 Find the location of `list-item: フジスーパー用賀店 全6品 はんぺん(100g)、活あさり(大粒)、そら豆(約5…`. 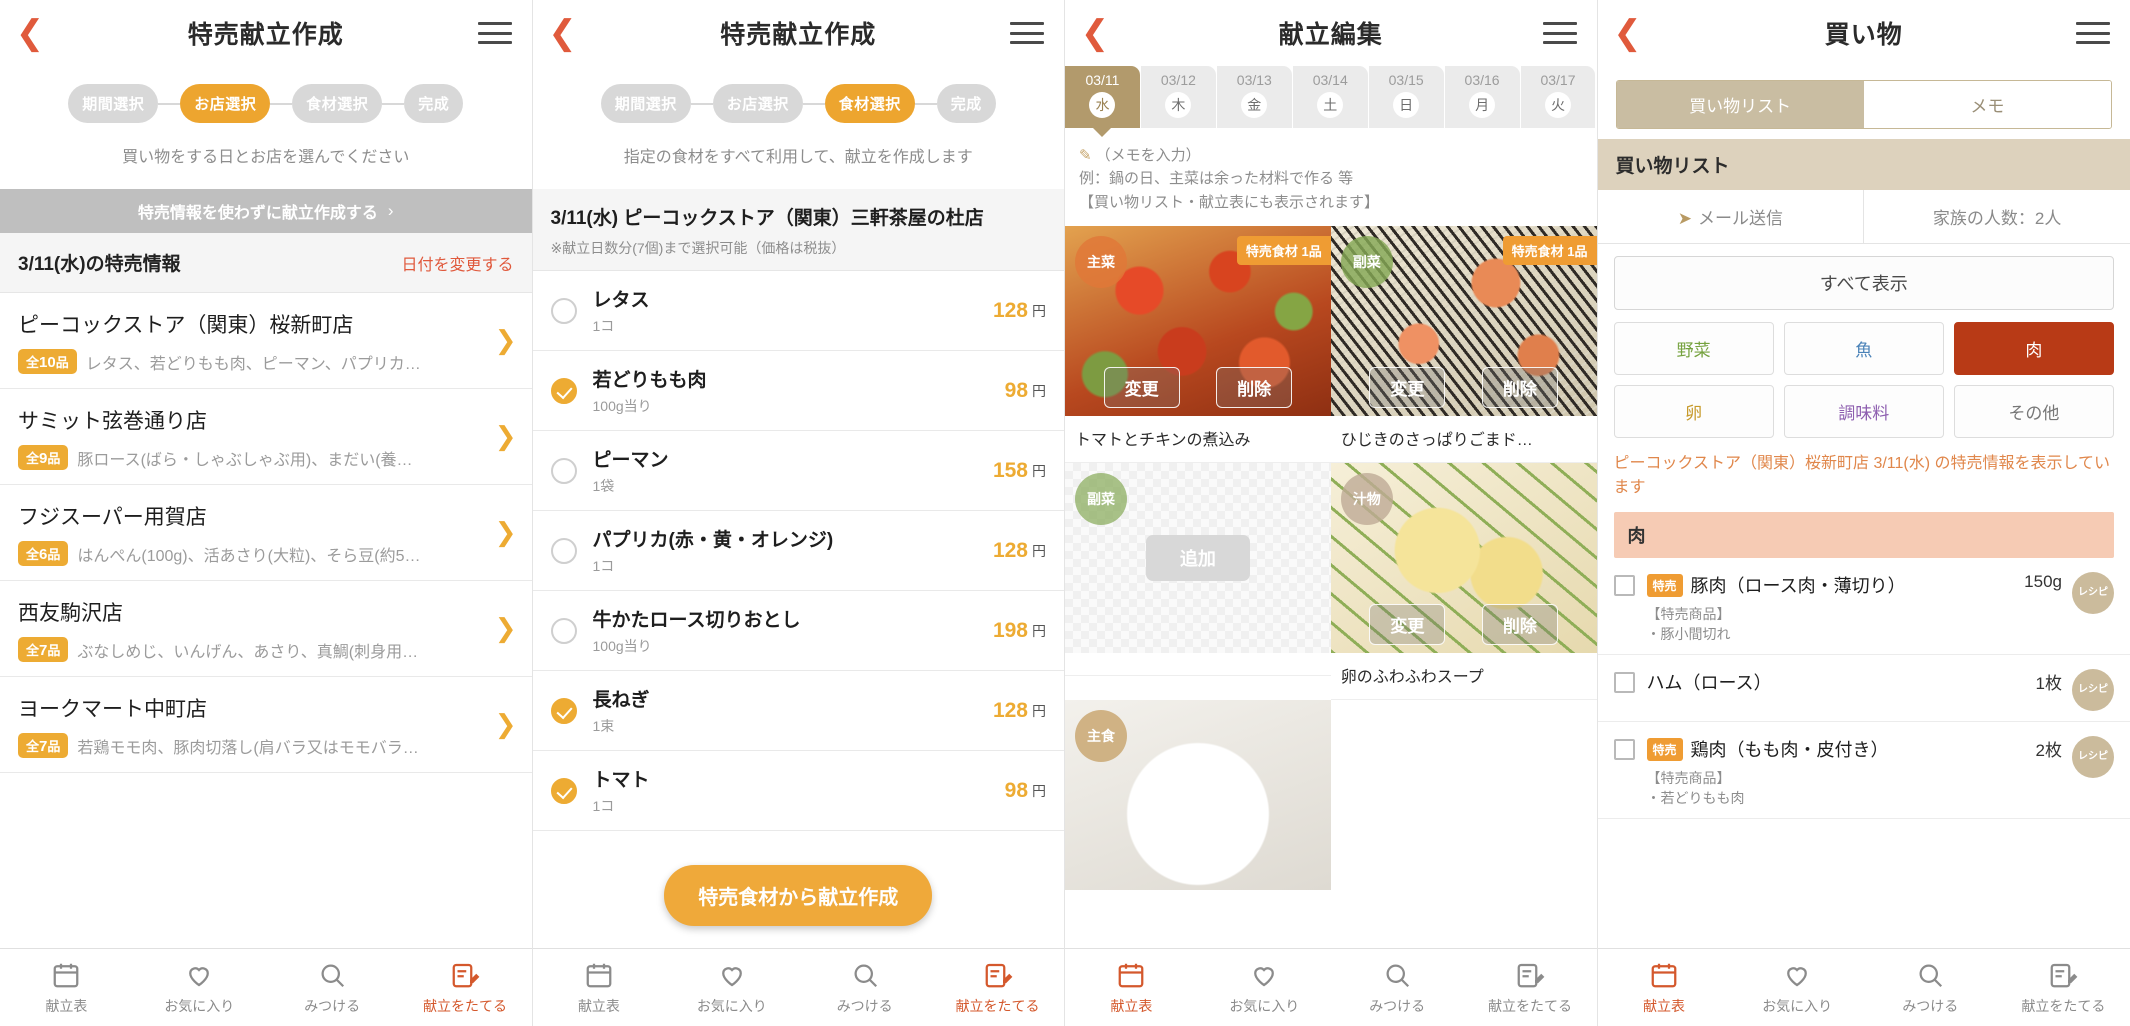

list-item: フジスーパー用賀店 全6品 はんぺん(100g)、活あさり(大粒)、そら豆(約5… is located at coordinates (266, 533).